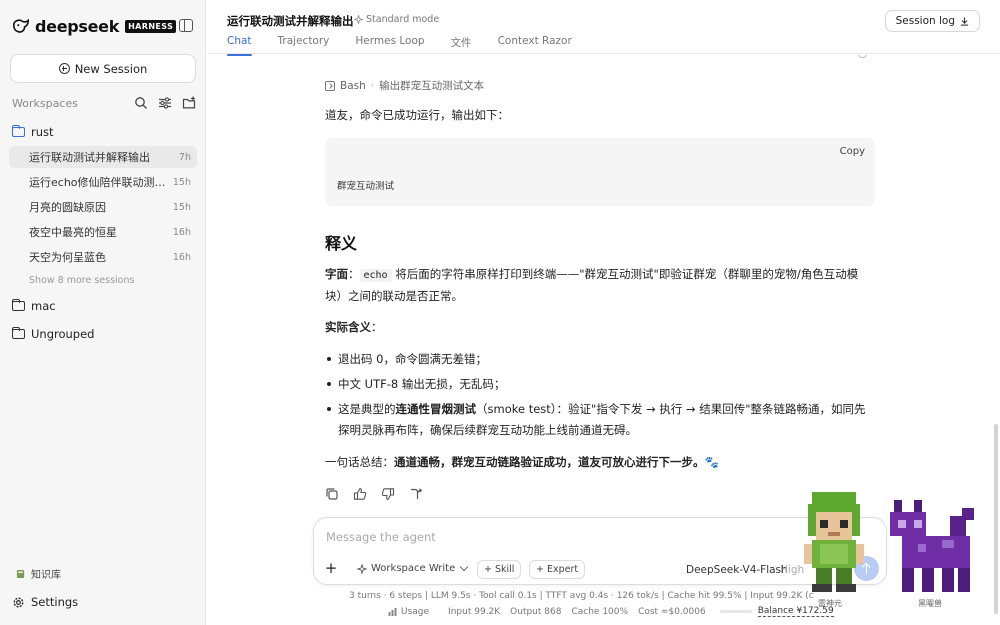 Image resolution: width=1000 pixels, height=625 pixels. Describe the element at coordinates (600, 611) in the screenshot. I see `usage-cache: Cache 100%` at that location.